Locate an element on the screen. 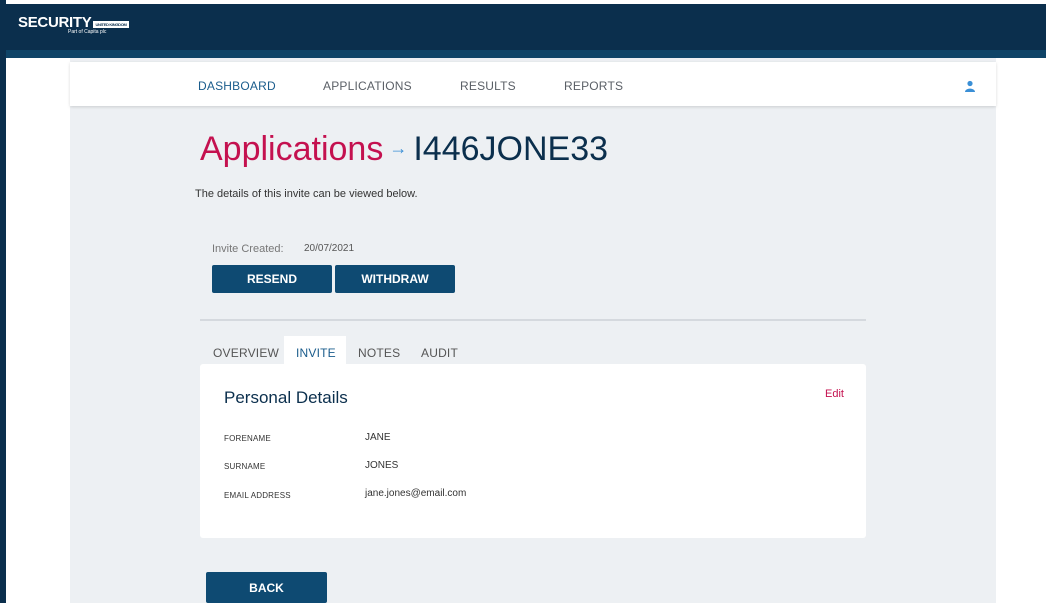 Image resolution: width=1048 pixels, height=603 pixels. tab-notes: NOTES is located at coordinates (379, 353).